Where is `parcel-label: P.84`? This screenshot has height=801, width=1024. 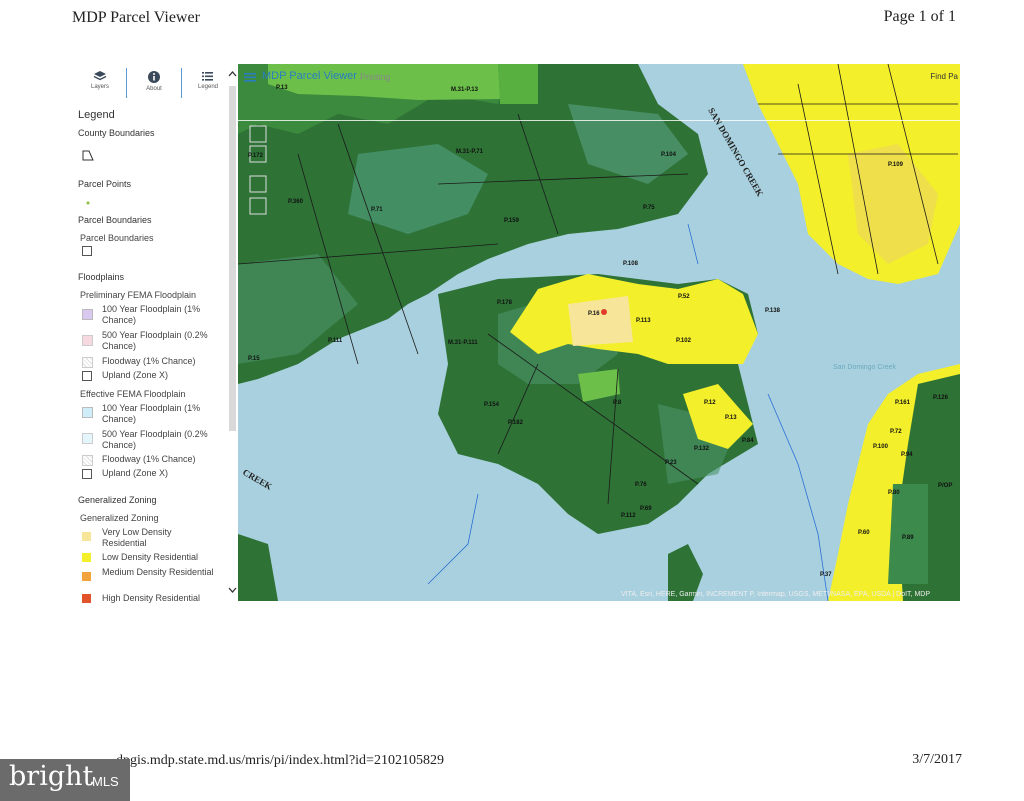 parcel-label: P.84 is located at coordinates (748, 441).